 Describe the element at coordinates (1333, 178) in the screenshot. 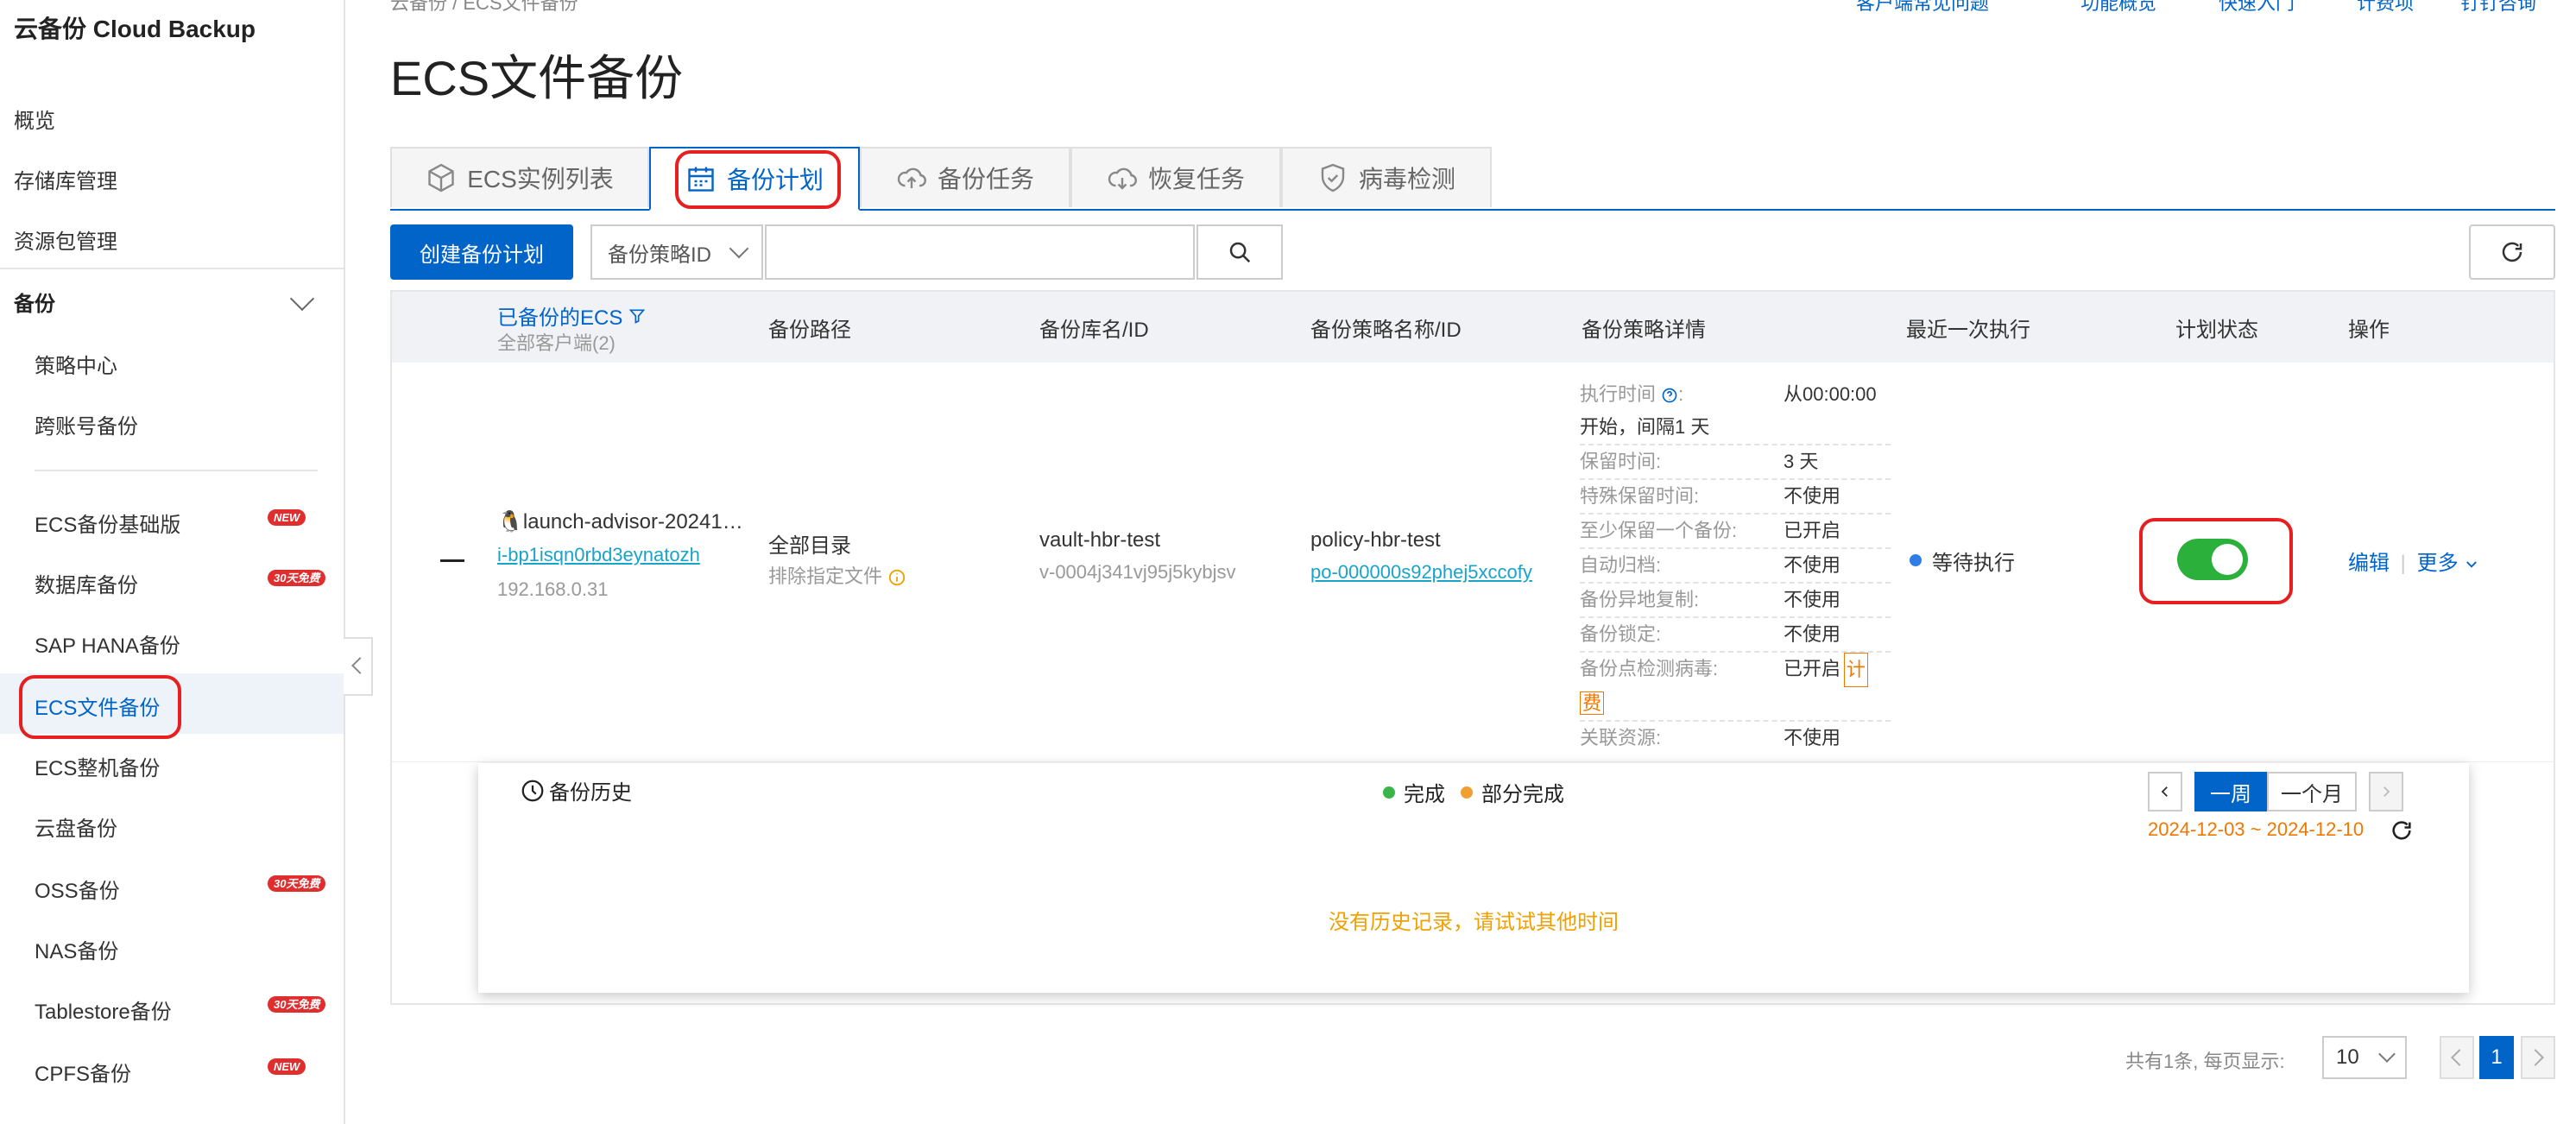

I see `shield-check-icon` at that location.